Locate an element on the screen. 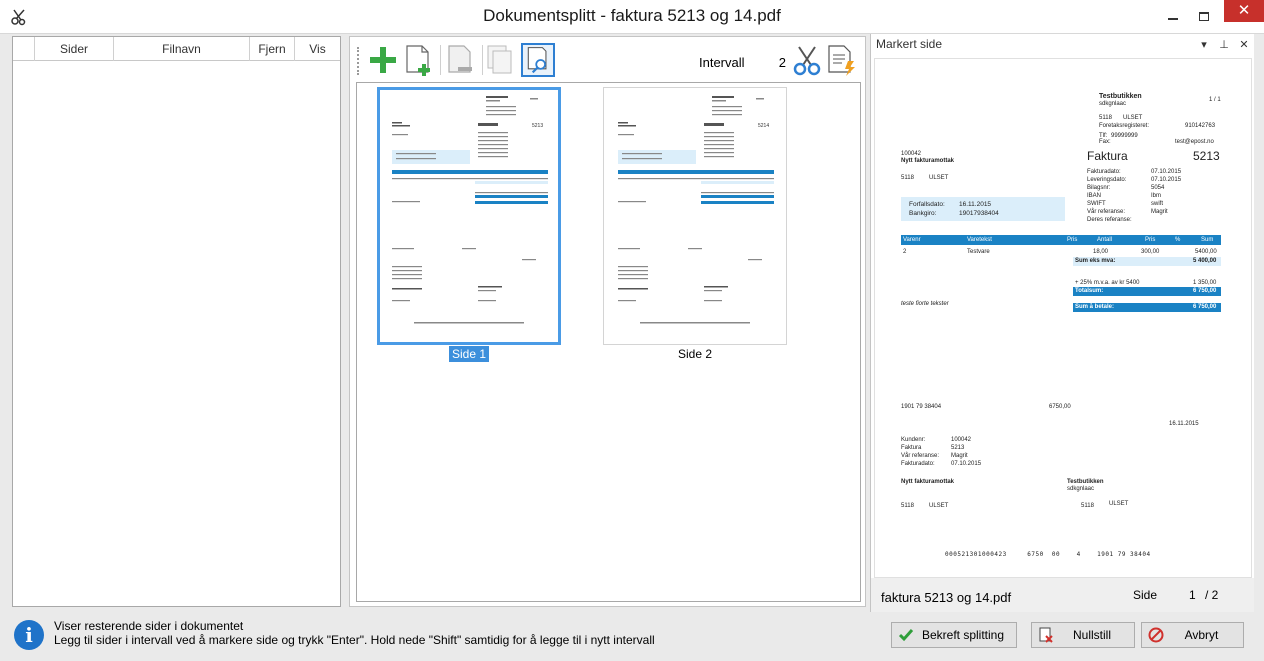 The height and width of the screenshot is (661, 1264). vat-line: + 25% m.v.a. av kr 5400 is located at coordinates (1107, 283).